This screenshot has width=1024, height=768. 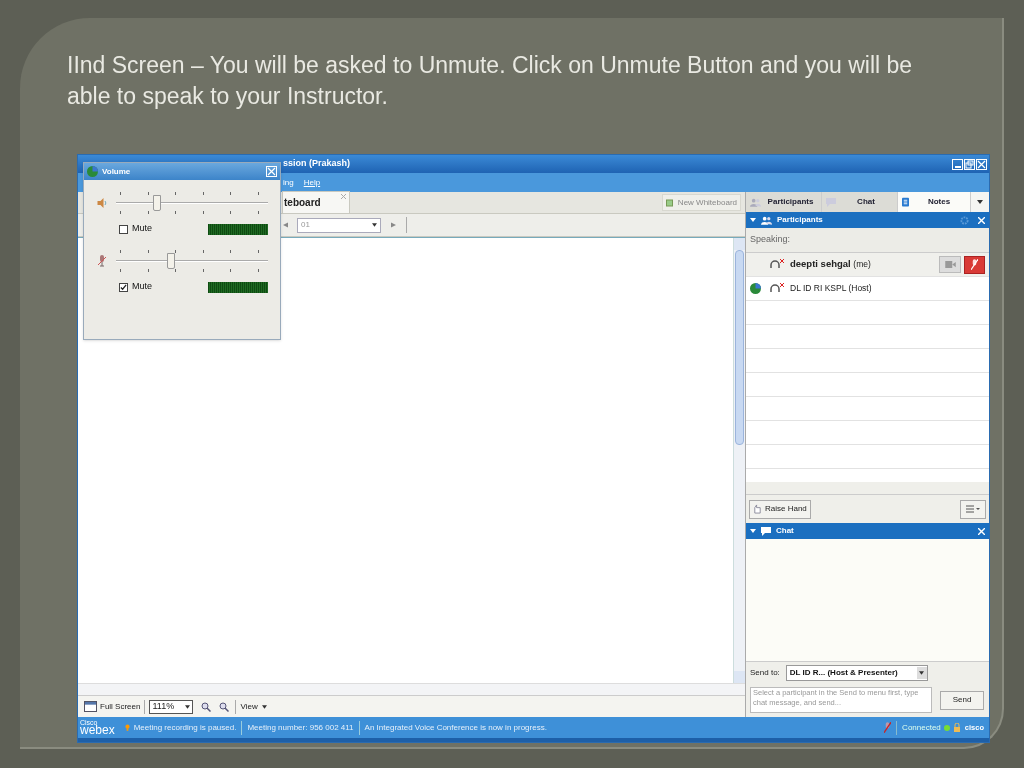 I want to click on panel-title: Chat, so click(x=785, y=531).